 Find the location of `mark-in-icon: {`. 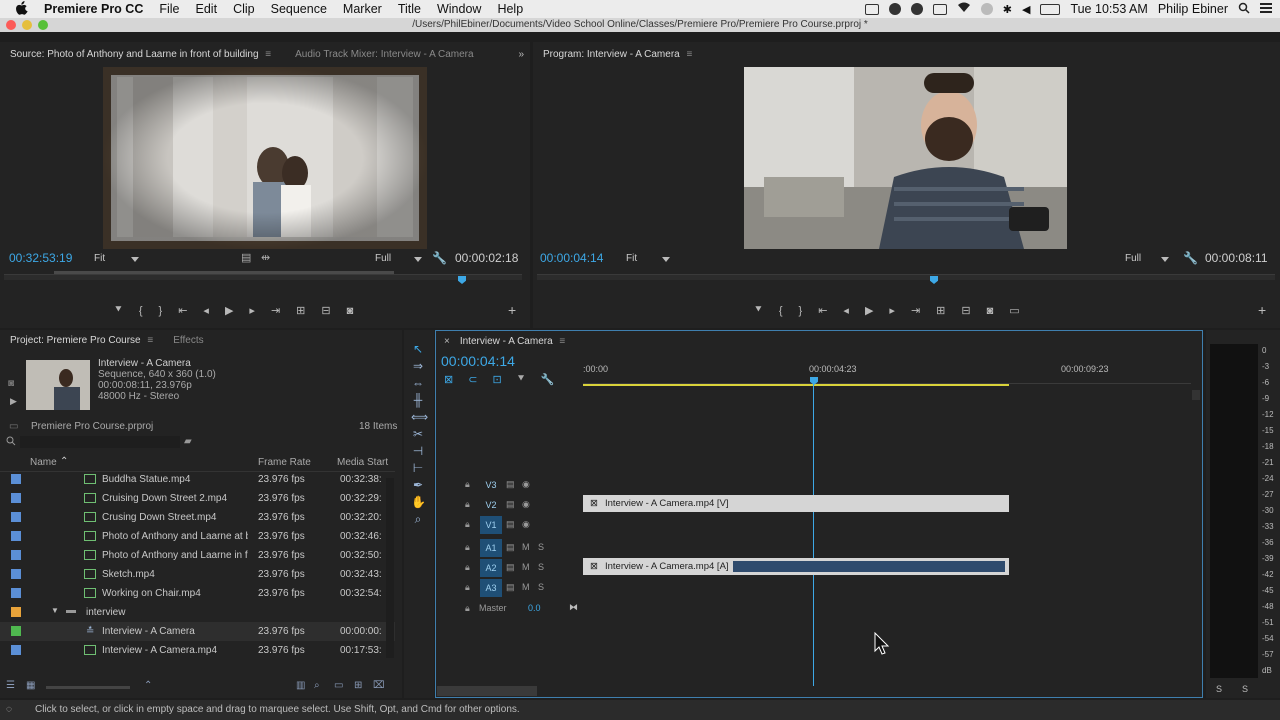

mark-in-icon: { is located at coordinates (141, 311).